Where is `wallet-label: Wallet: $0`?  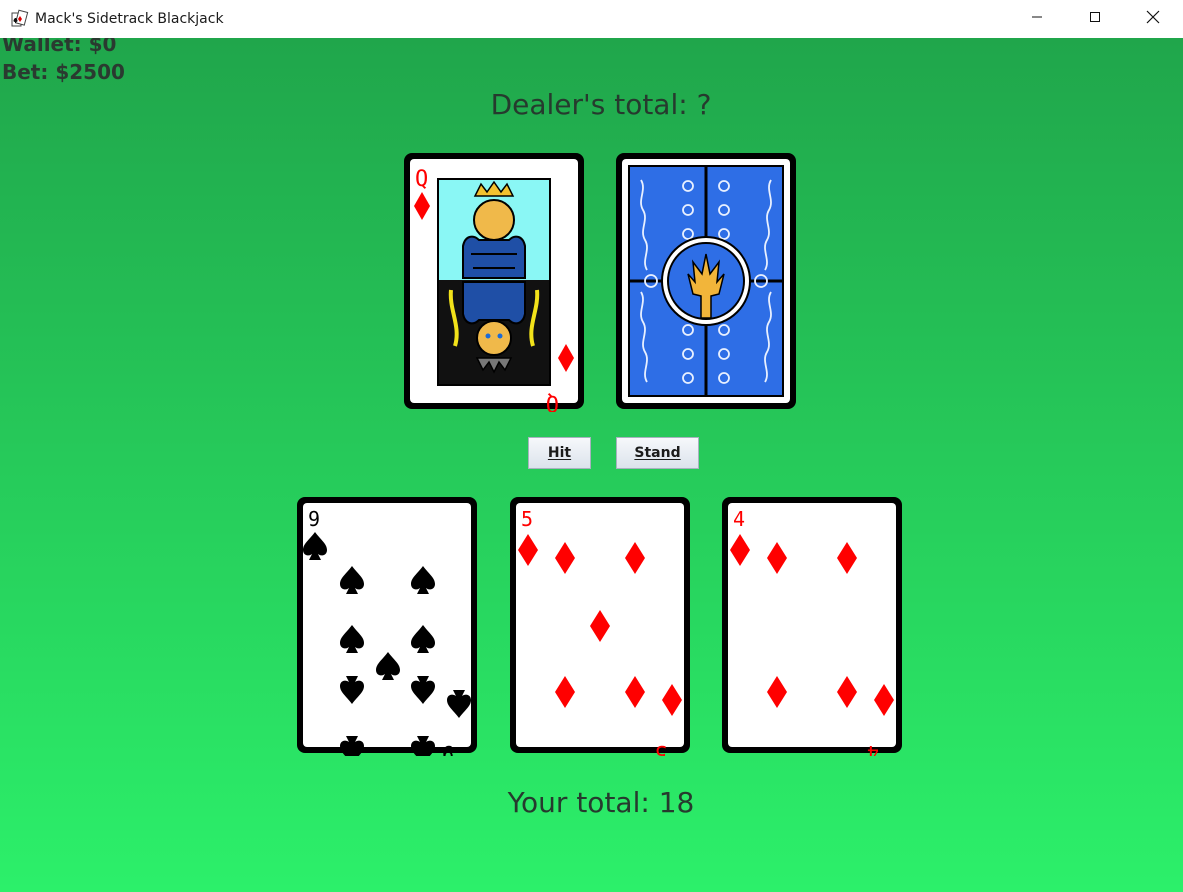 wallet-label: Wallet: $0 is located at coordinates (59, 47).